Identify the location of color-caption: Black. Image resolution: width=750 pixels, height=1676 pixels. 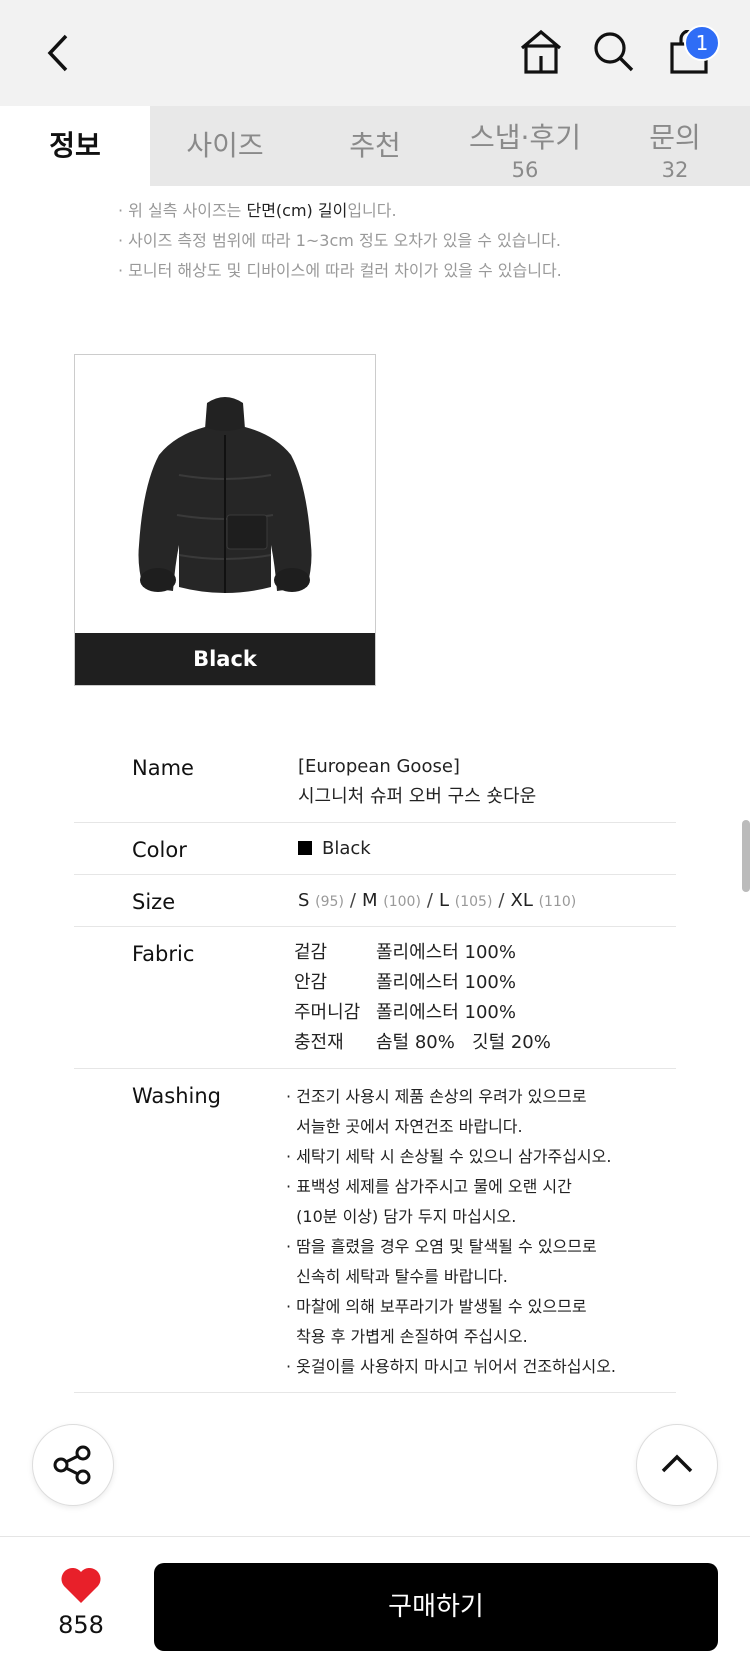
(225, 659).